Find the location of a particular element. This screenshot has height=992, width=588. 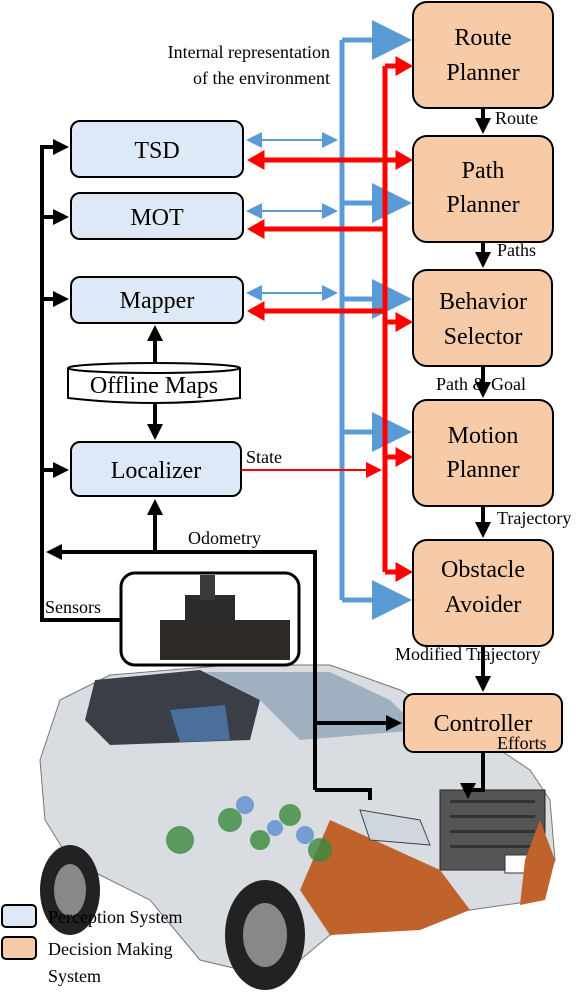

path-planner-label-1: Path is located at coordinates (483, 171).